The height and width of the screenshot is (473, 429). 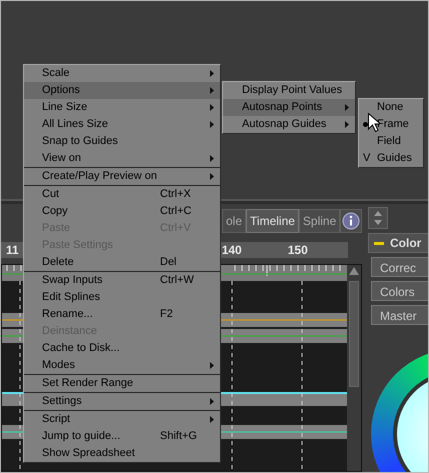 I want to click on panel-title: Color, so click(x=406, y=243).